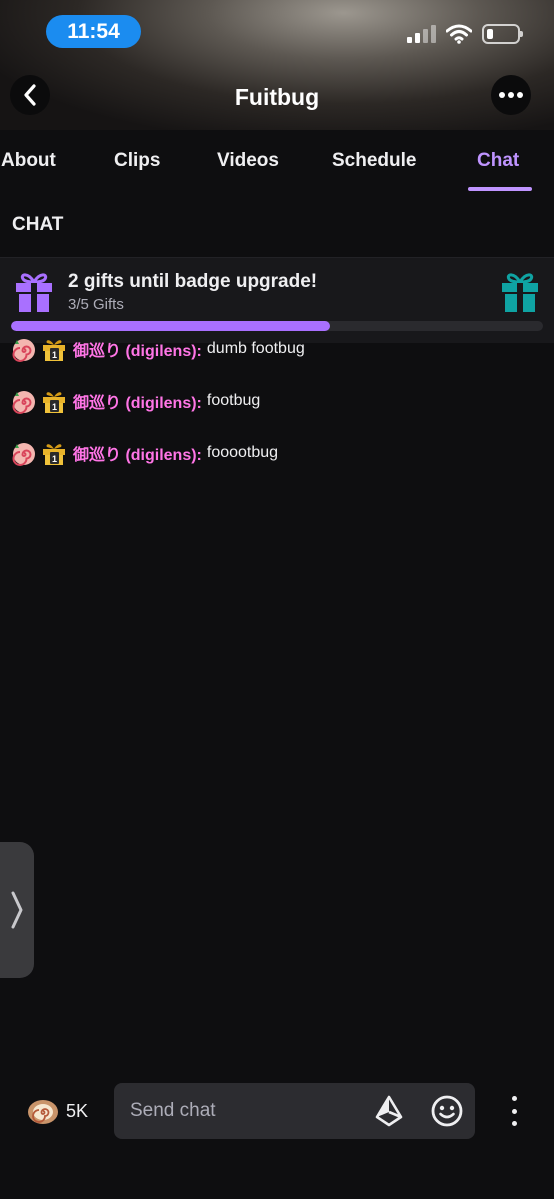 Image resolution: width=554 pixels, height=1199 pixels. Describe the element at coordinates (93, 31) in the screenshot. I see `status-time: 11:54` at that location.